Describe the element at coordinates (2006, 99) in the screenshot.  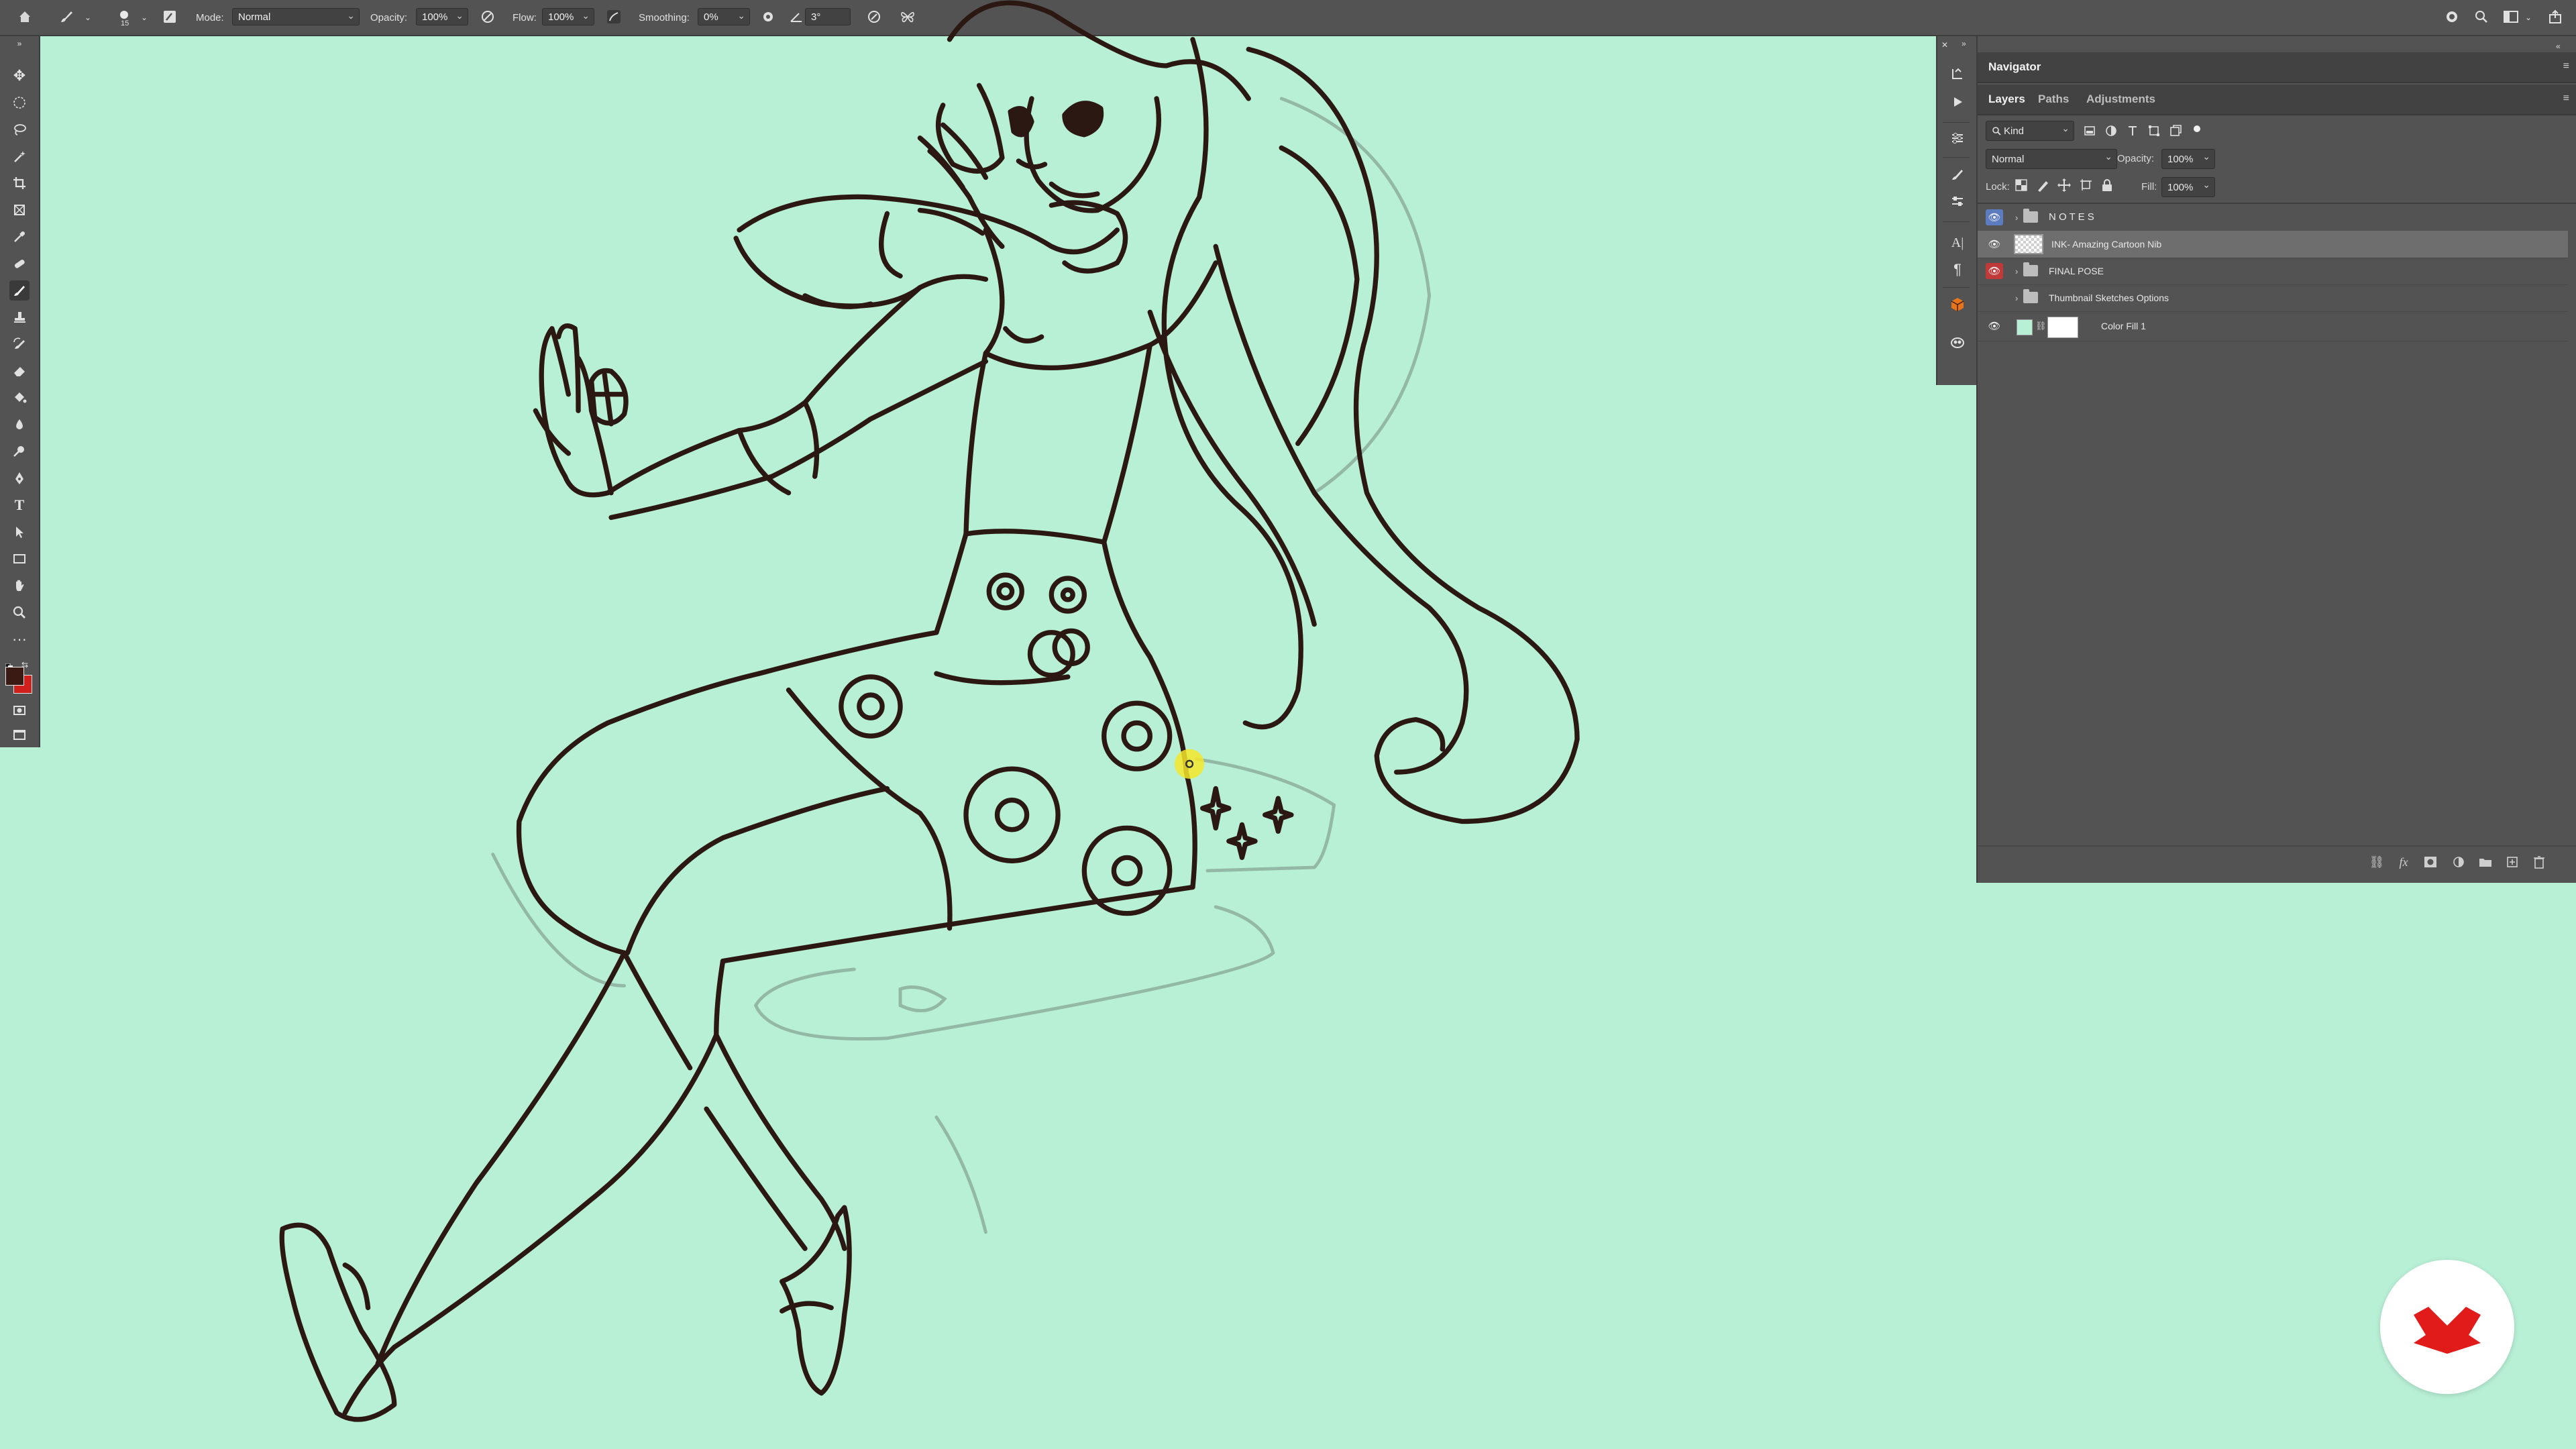
I see `tab-layers: Layers` at that location.